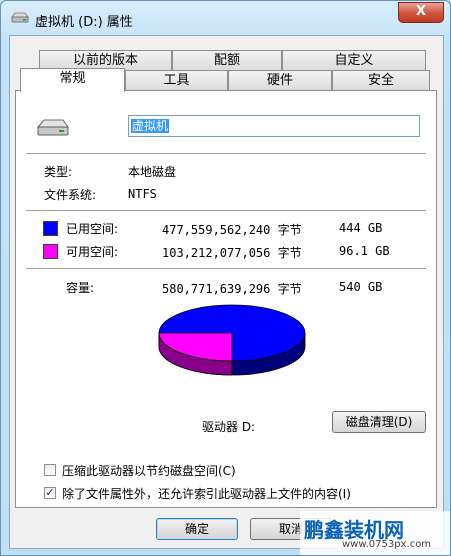 The width and height of the screenshot is (451, 556). I want to click on index-checkbox: ✓, so click(50, 493).